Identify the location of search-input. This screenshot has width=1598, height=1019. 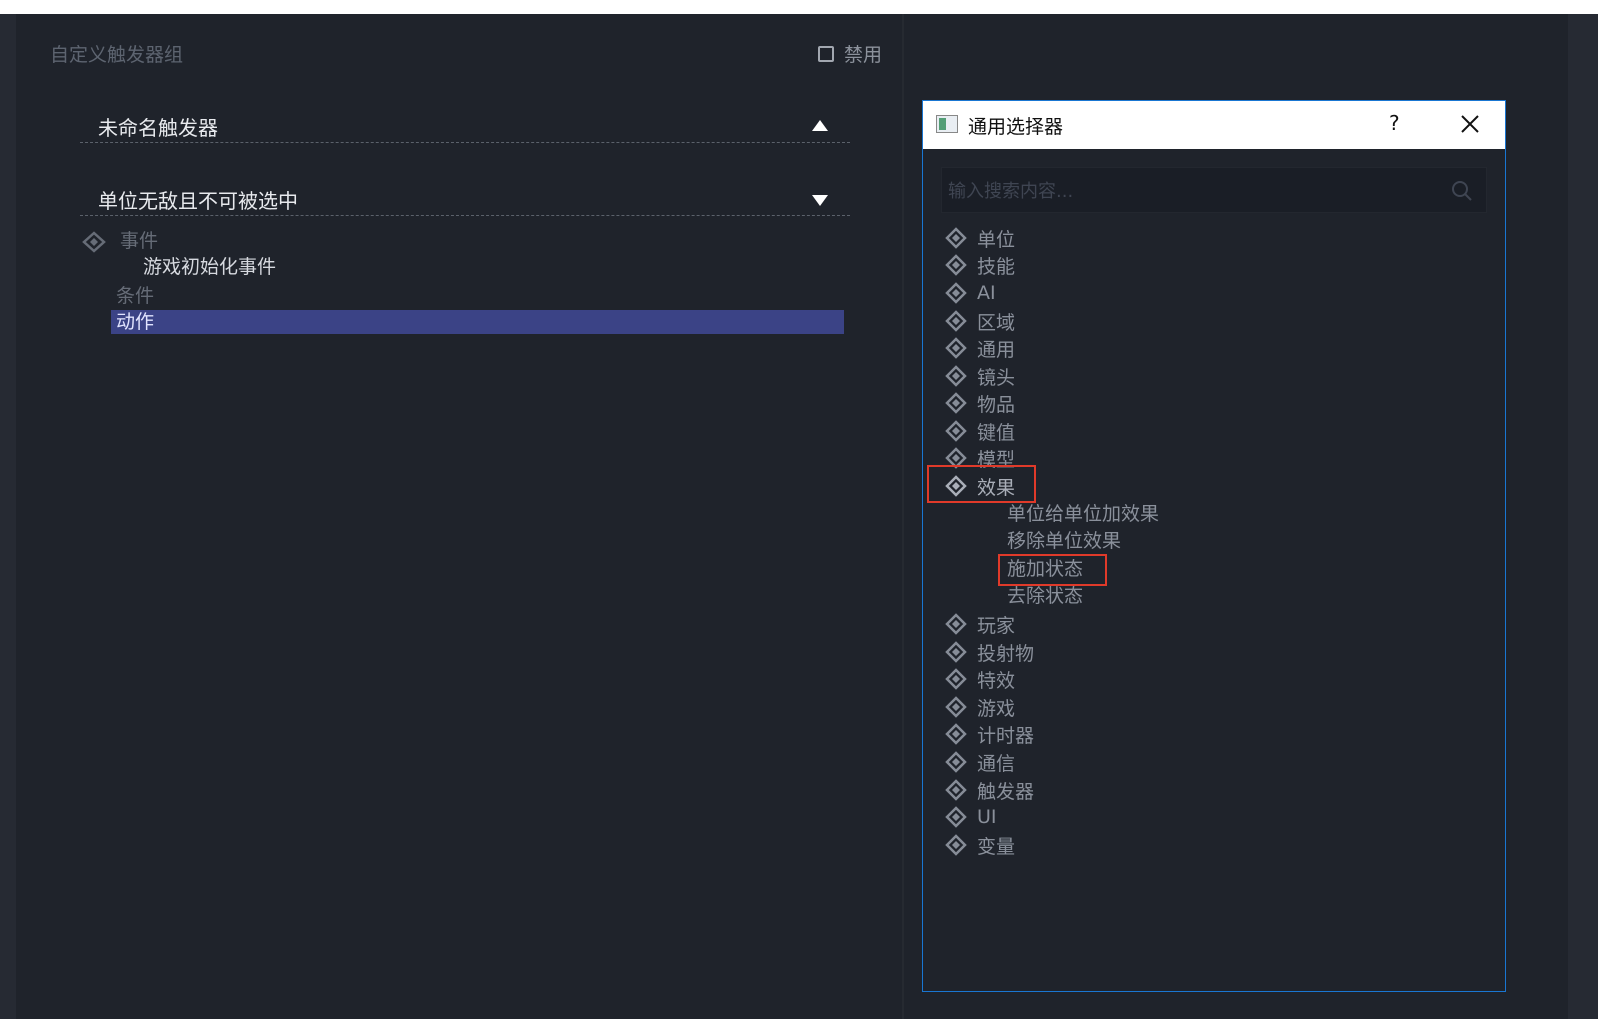
(1196, 191).